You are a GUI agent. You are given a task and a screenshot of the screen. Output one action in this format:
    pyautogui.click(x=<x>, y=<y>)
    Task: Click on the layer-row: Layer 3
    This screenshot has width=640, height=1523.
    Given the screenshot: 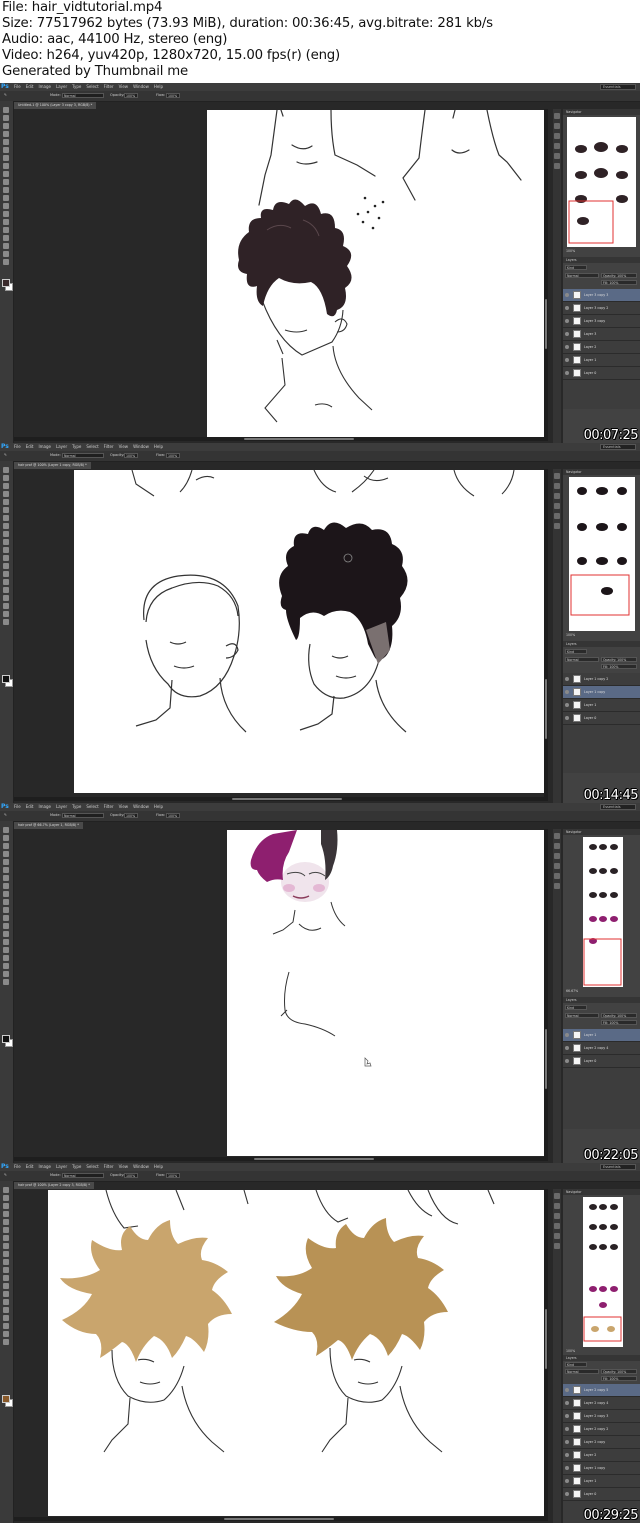 What is the action you would take?
    pyautogui.click(x=601, y=334)
    